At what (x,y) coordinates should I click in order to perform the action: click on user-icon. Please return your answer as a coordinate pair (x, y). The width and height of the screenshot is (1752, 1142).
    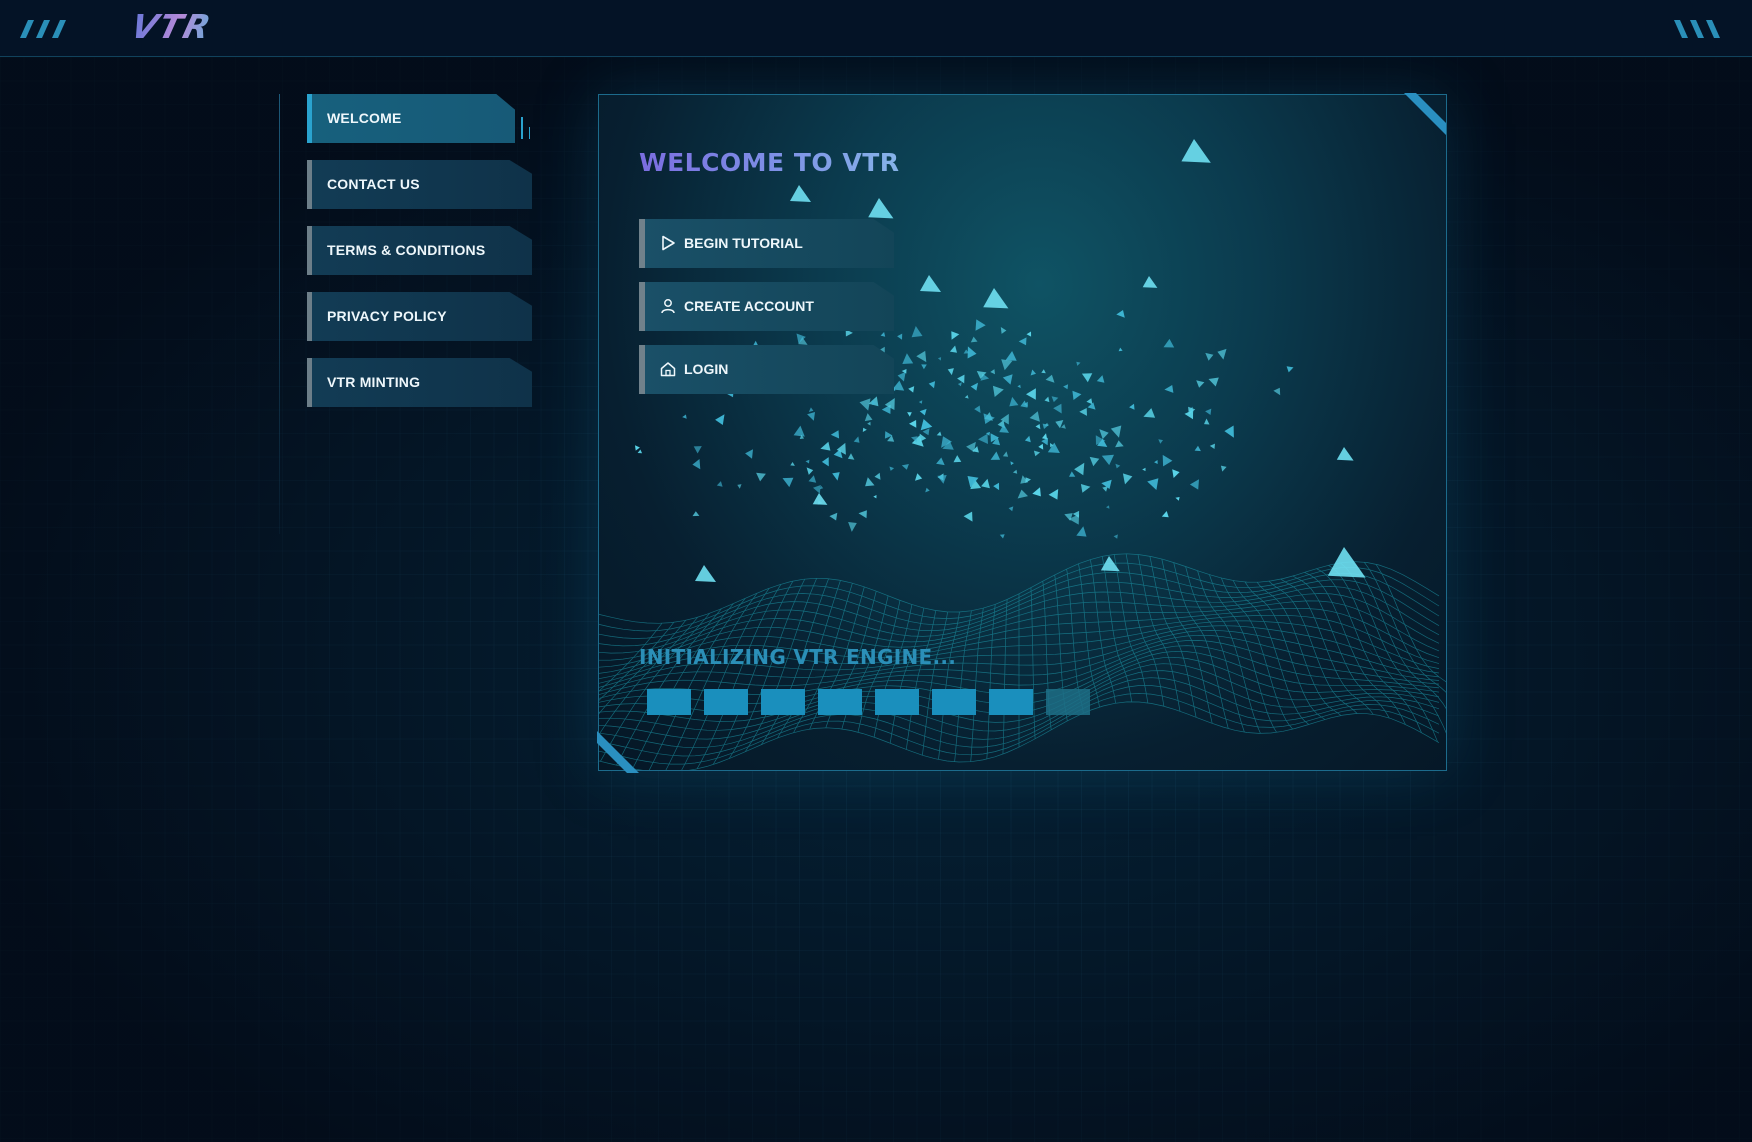
    Looking at the image, I should click on (668, 306).